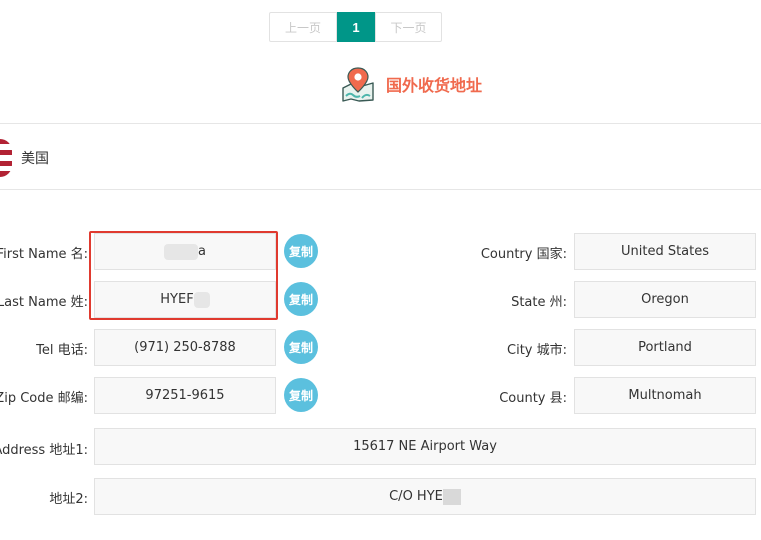 The height and width of the screenshot is (540, 761). Describe the element at coordinates (523, 254) in the screenshot. I see `country-label: Country 国家:` at that location.